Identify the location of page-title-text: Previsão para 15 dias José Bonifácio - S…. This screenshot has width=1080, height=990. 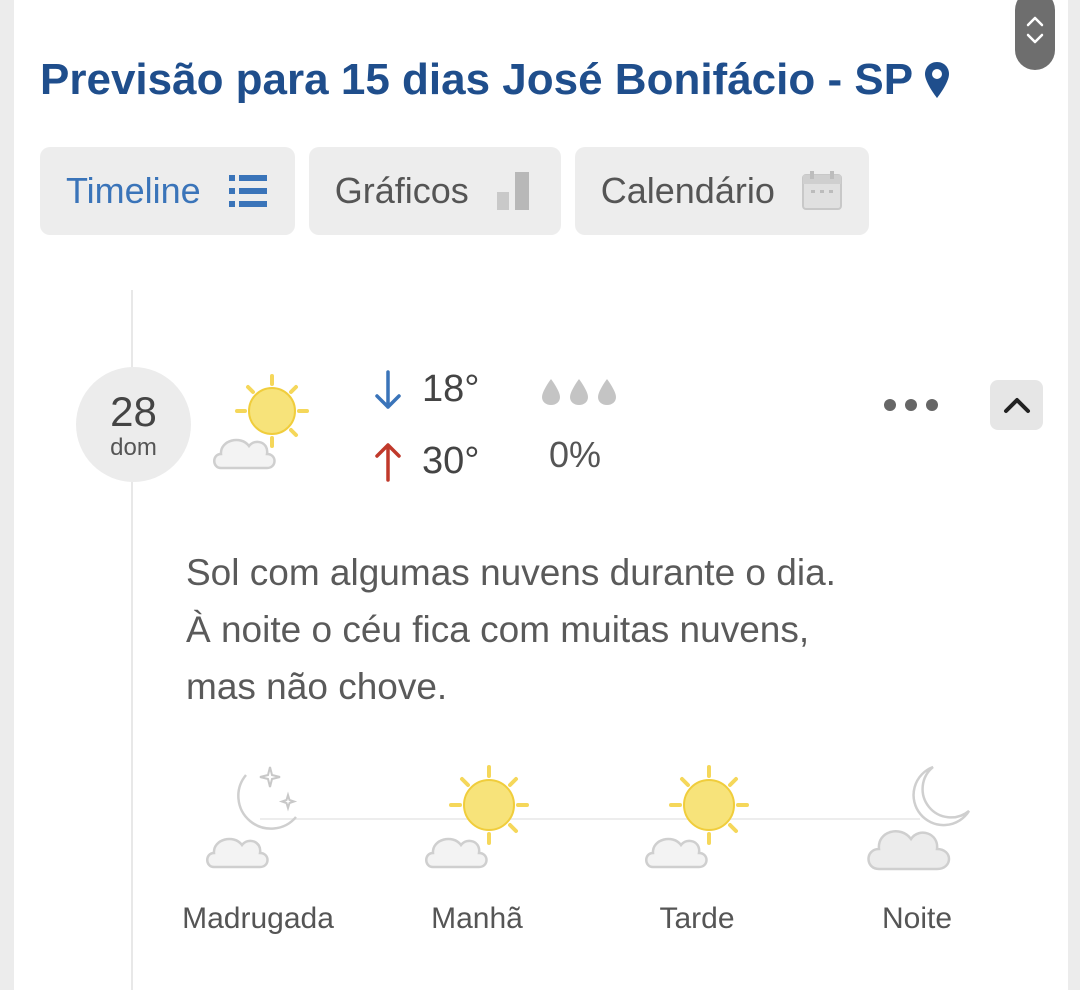
(477, 79).